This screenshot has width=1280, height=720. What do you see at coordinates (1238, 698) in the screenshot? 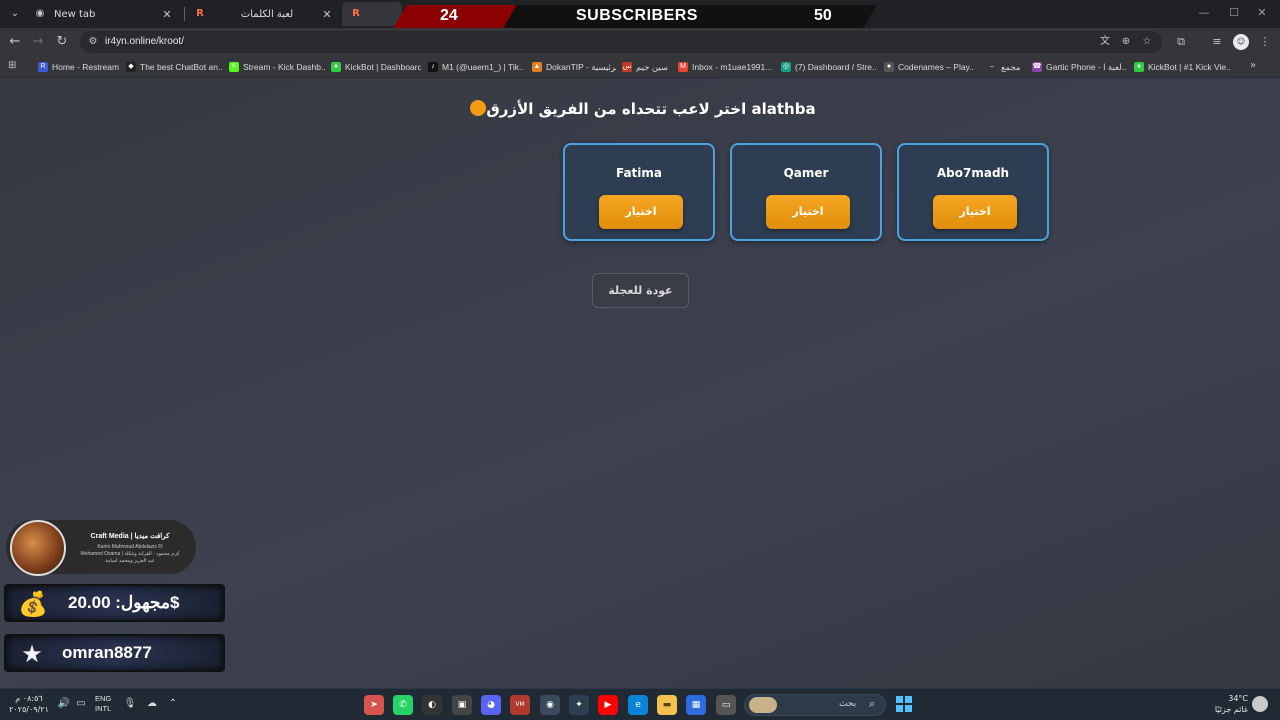
I see `temperature: 34°C` at bounding box center [1238, 698].